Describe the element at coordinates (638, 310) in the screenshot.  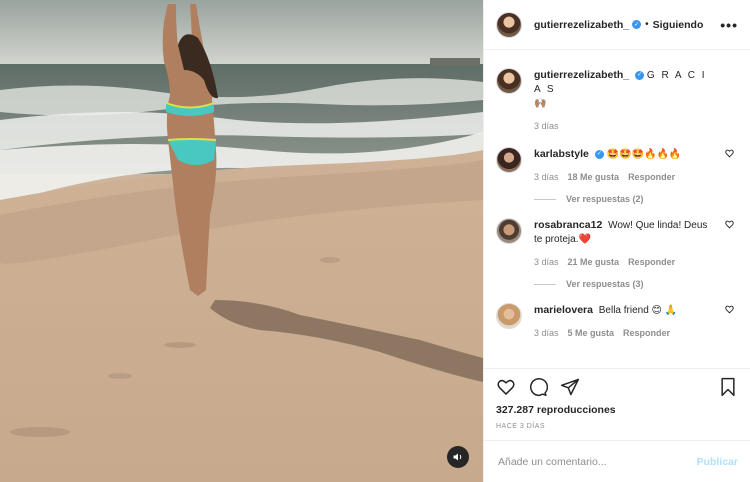
I see `comment-text: Bella friend 😊 🙏` at that location.